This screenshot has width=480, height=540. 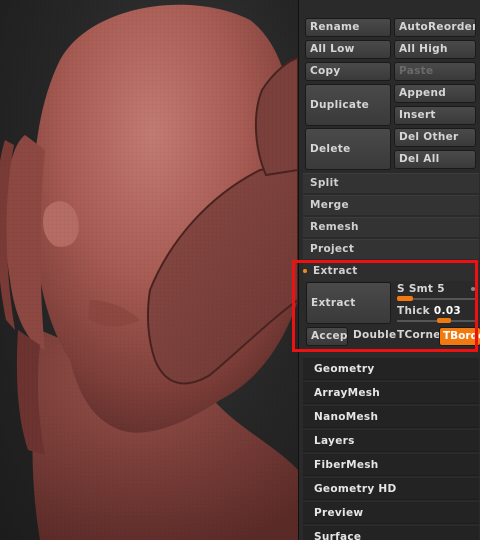 What do you see at coordinates (435, 115) in the screenshot?
I see `insert-button: Insert` at bounding box center [435, 115].